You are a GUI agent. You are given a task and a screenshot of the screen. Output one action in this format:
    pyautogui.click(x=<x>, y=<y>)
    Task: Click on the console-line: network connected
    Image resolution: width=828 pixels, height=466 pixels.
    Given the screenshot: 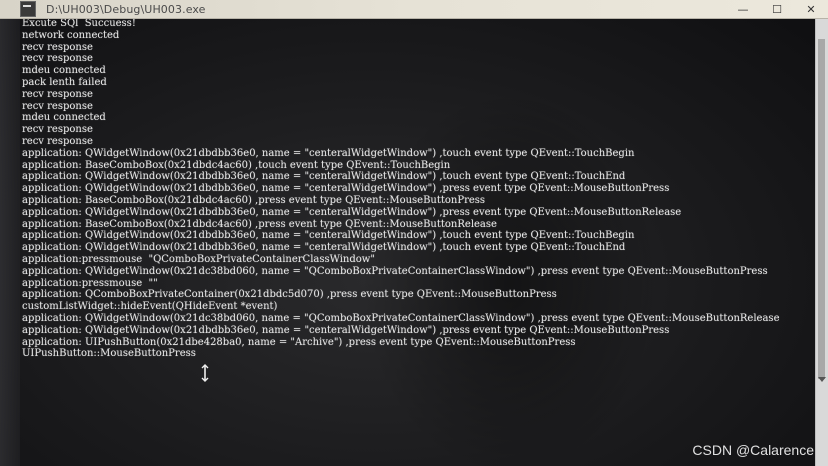 What is the action you would take?
    pyautogui.click(x=71, y=35)
    